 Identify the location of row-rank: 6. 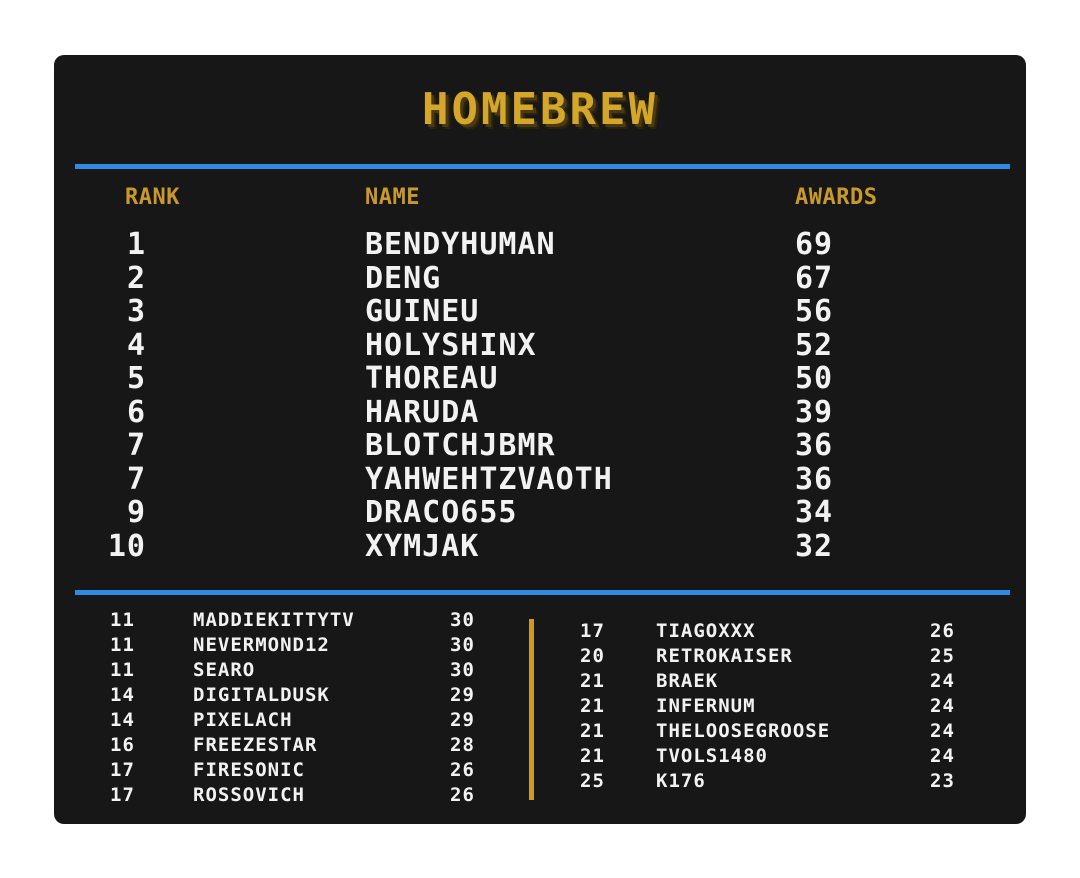
(136, 412).